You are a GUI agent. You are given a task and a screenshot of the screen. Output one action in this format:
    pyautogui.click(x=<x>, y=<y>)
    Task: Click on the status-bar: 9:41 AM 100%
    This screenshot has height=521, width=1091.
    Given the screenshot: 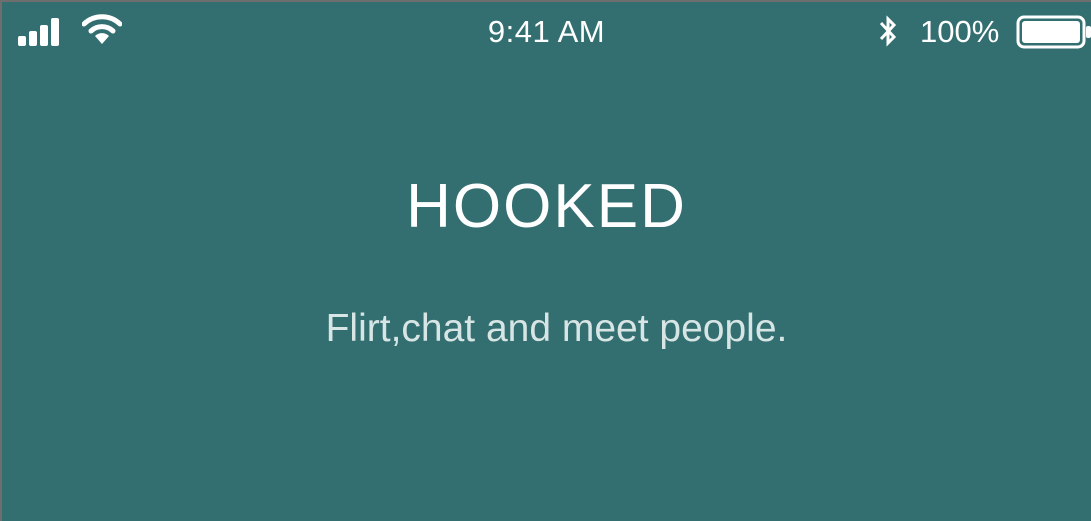 What is the action you would take?
    pyautogui.click(x=546, y=33)
    